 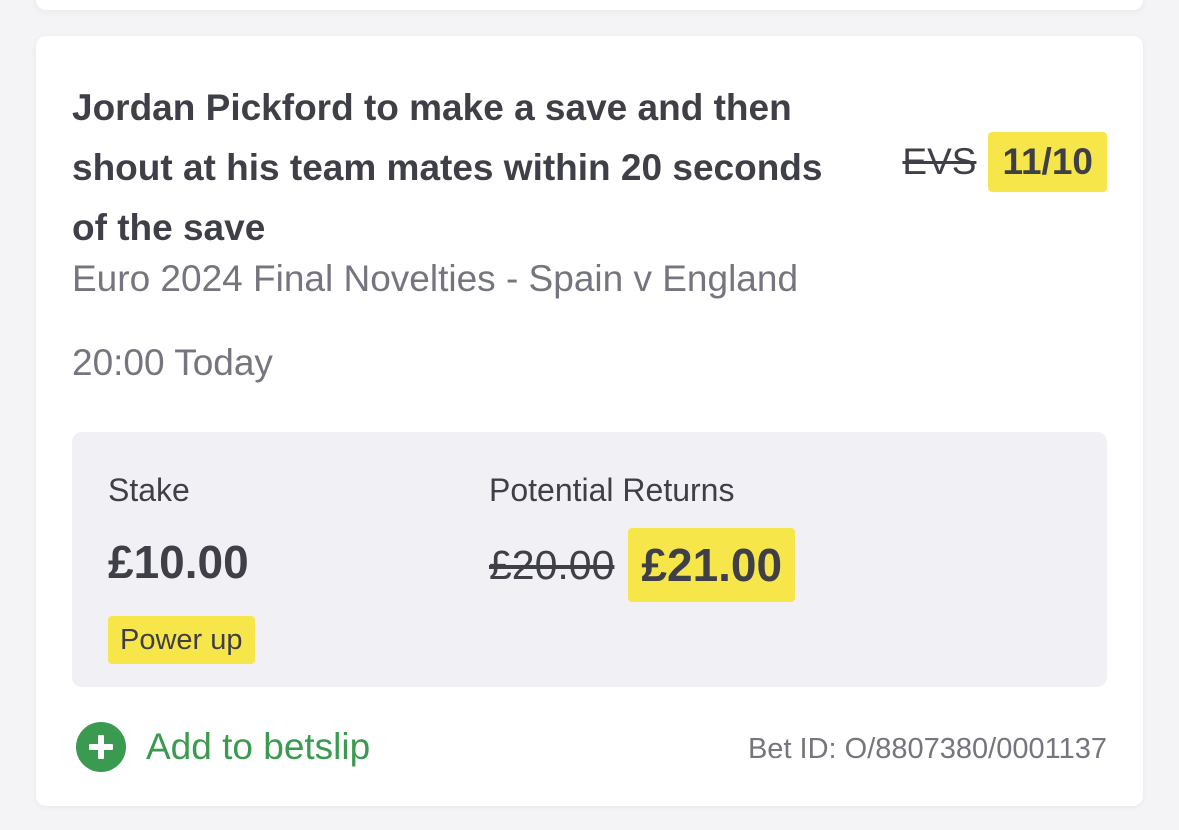 What do you see at coordinates (612, 490) in the screenshot?
I see `potential-returns-label: Potential Returns` at bounding box center [612, 490].